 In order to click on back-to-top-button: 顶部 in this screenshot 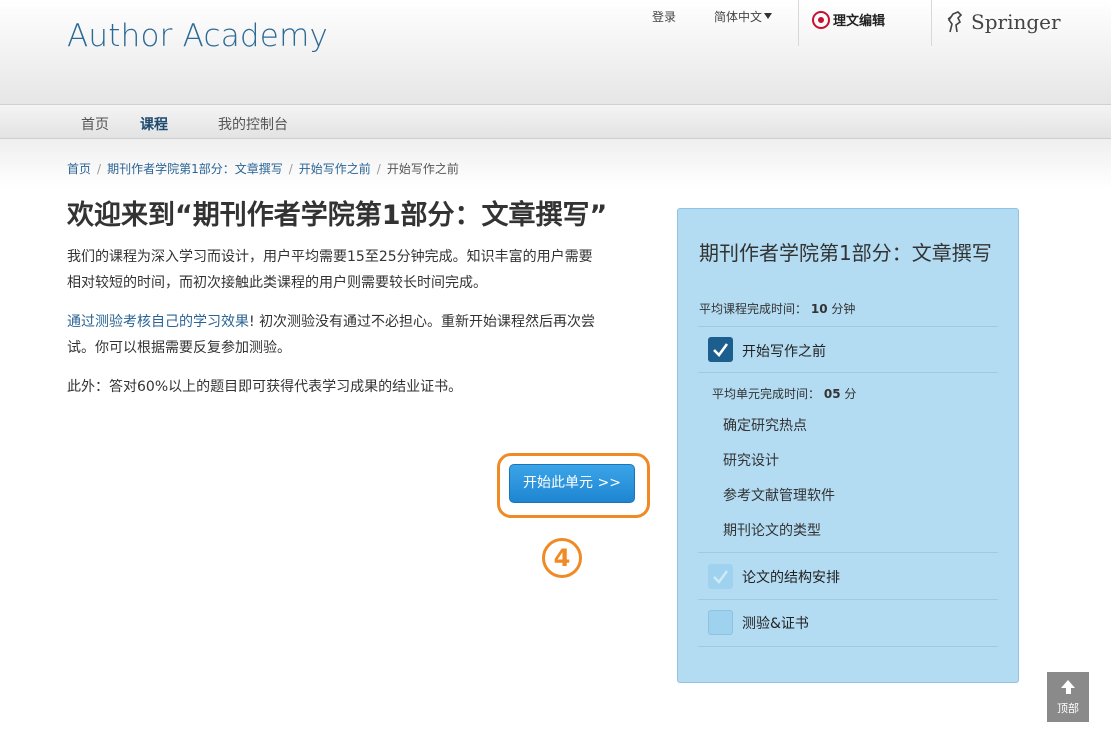, I will do `click(1068, 697)`.